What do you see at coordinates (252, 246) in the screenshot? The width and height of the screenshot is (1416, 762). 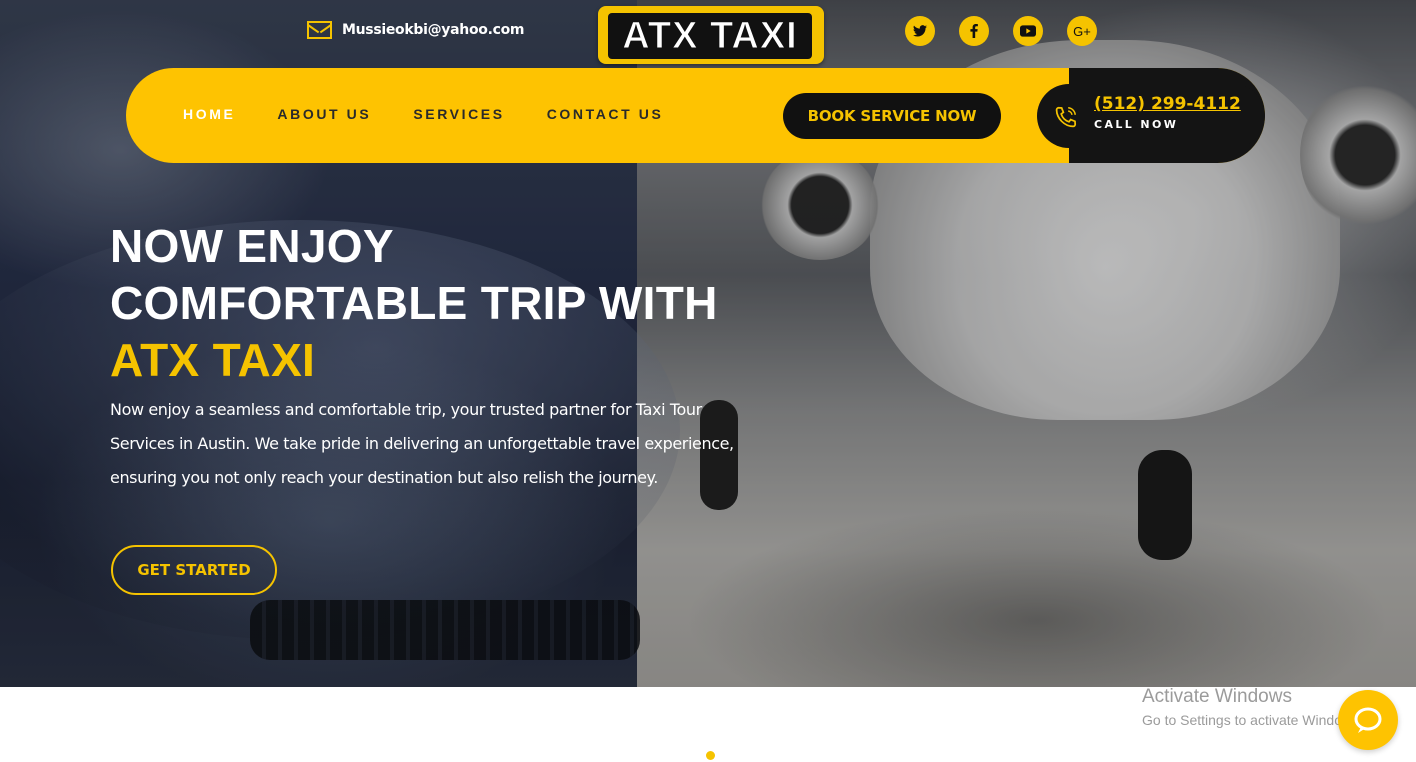 I see `hero-headline-line1: NOW ENJOY` at bounding box center [252, 246].